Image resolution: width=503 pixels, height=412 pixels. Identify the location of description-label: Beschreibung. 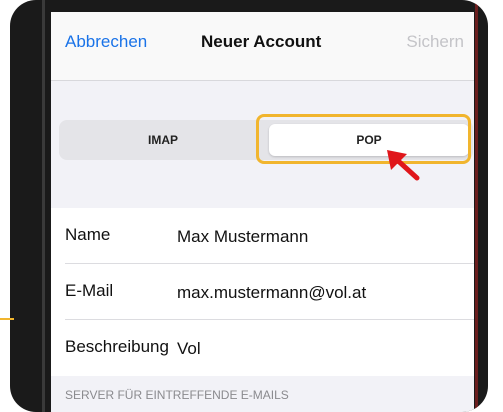
(117, 346).